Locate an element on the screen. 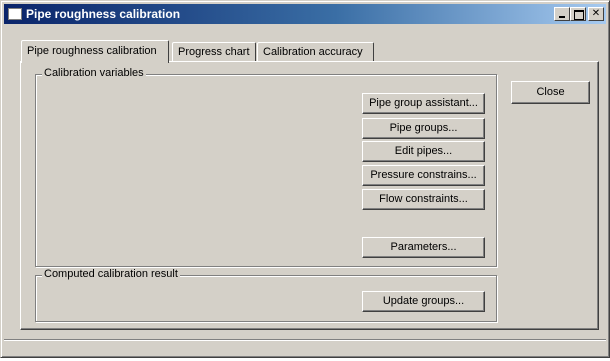  minimize-icon is located at coordinates (562, 14).